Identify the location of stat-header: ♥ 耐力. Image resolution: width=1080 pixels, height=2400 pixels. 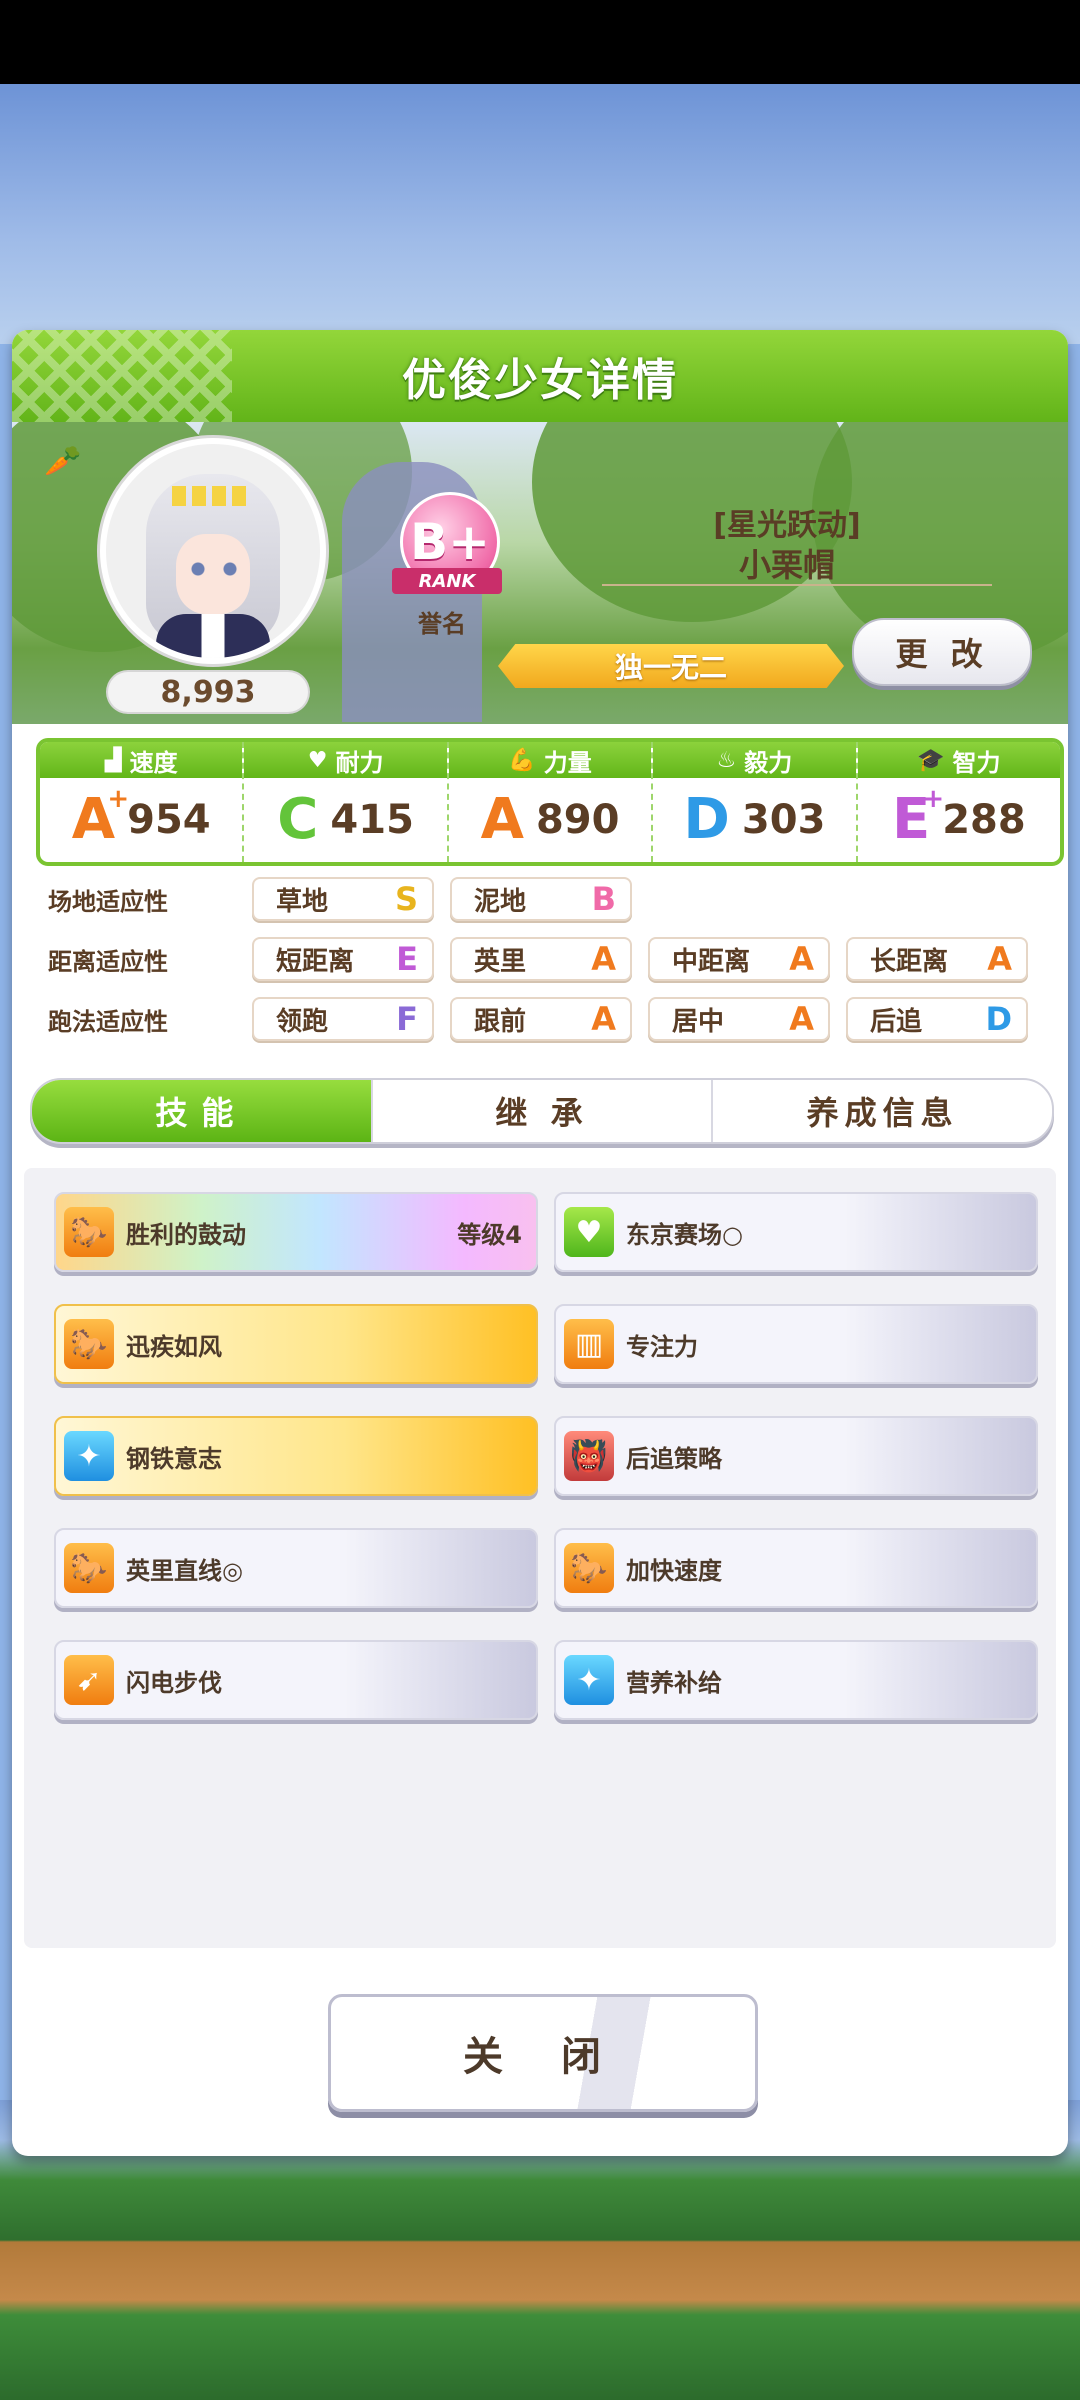
(345, 760).